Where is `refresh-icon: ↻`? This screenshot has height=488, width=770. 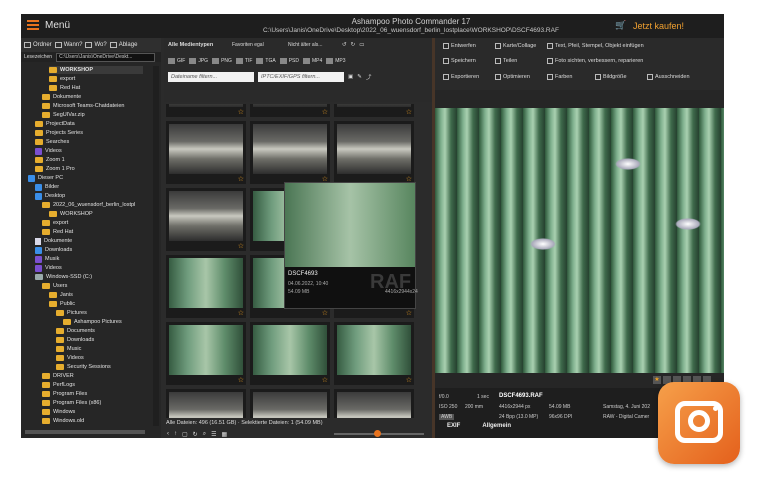 refresh-icon: ↻ is located at coordinates (195, 434).